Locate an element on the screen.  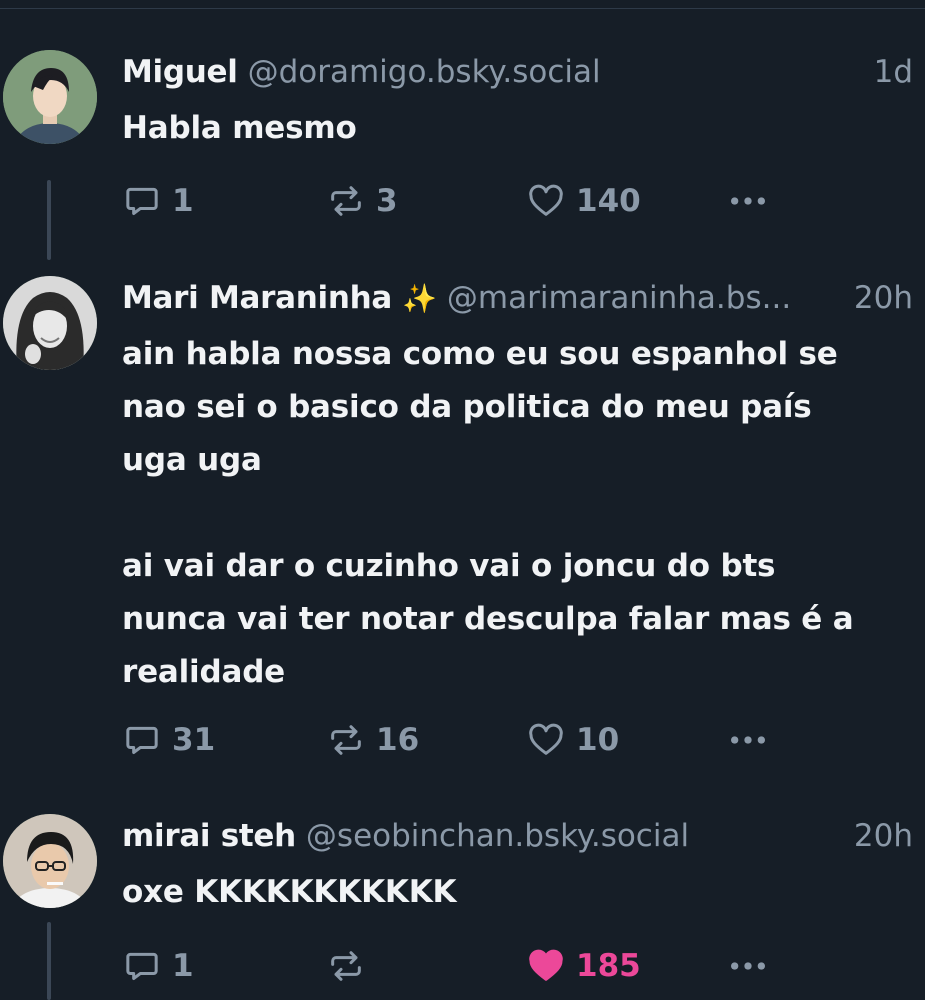
like-button: 140 is located at coordinates (583, 201).